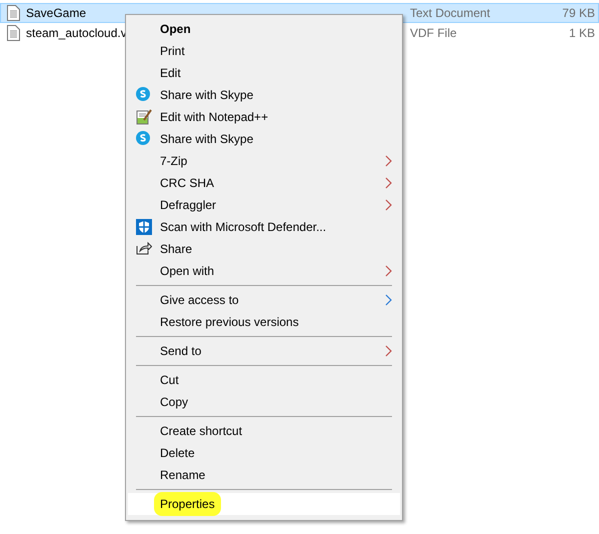 Image resolution: width=599 pixels, height=534 pixels. I want to click on menu-item-label: Cut, so click(169, 380).